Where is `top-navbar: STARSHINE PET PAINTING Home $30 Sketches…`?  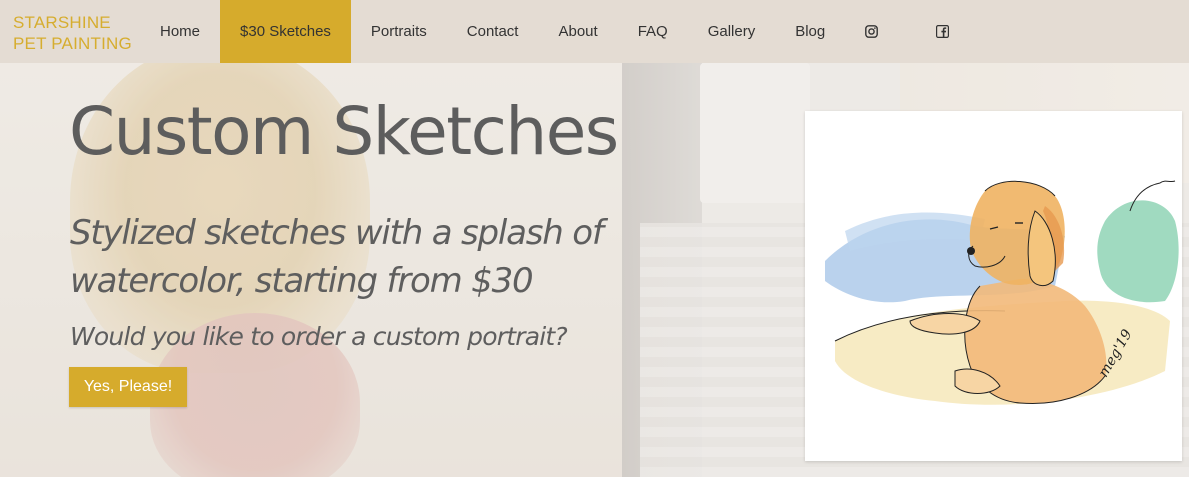
top-navbar: STARSHINE PET PAINTING Home $30 Sketches… is located at coordinates (594, 31).